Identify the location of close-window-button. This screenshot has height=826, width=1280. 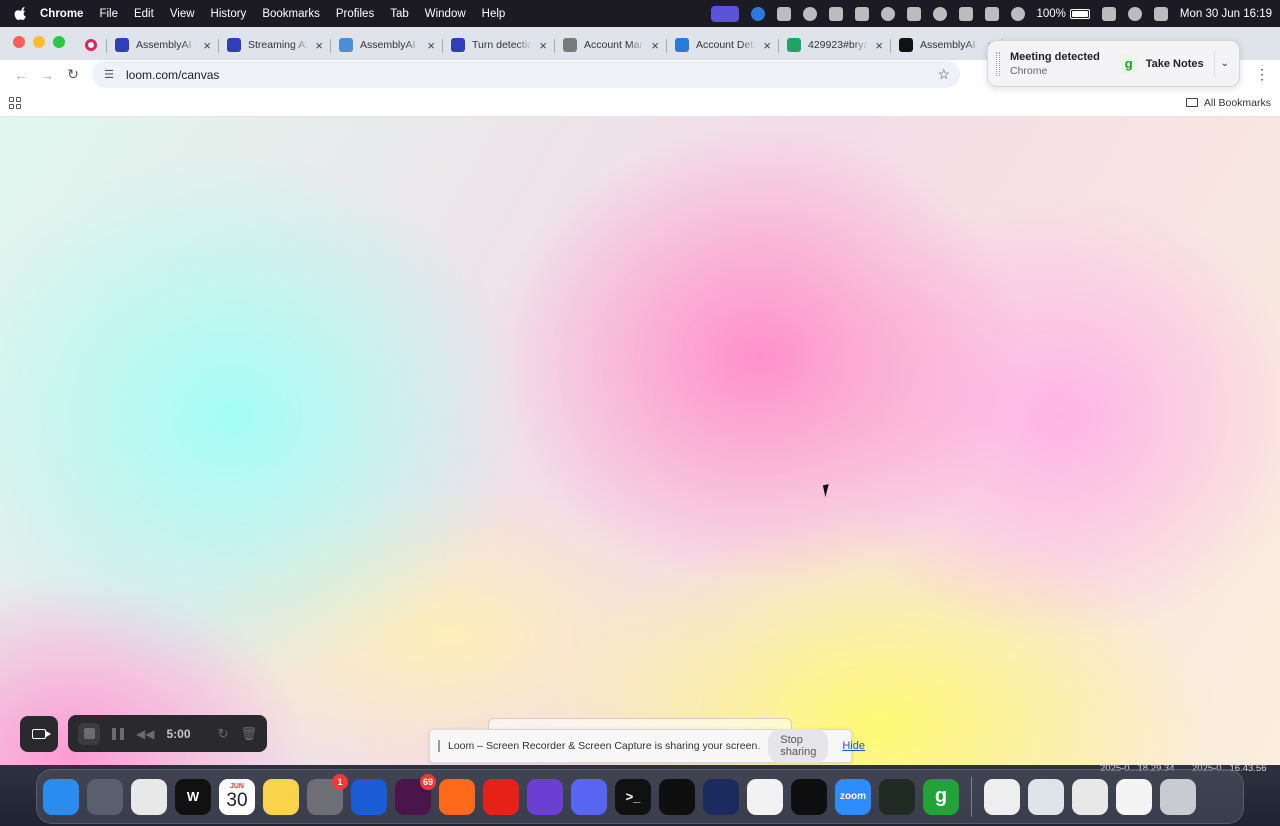
(19, 42).